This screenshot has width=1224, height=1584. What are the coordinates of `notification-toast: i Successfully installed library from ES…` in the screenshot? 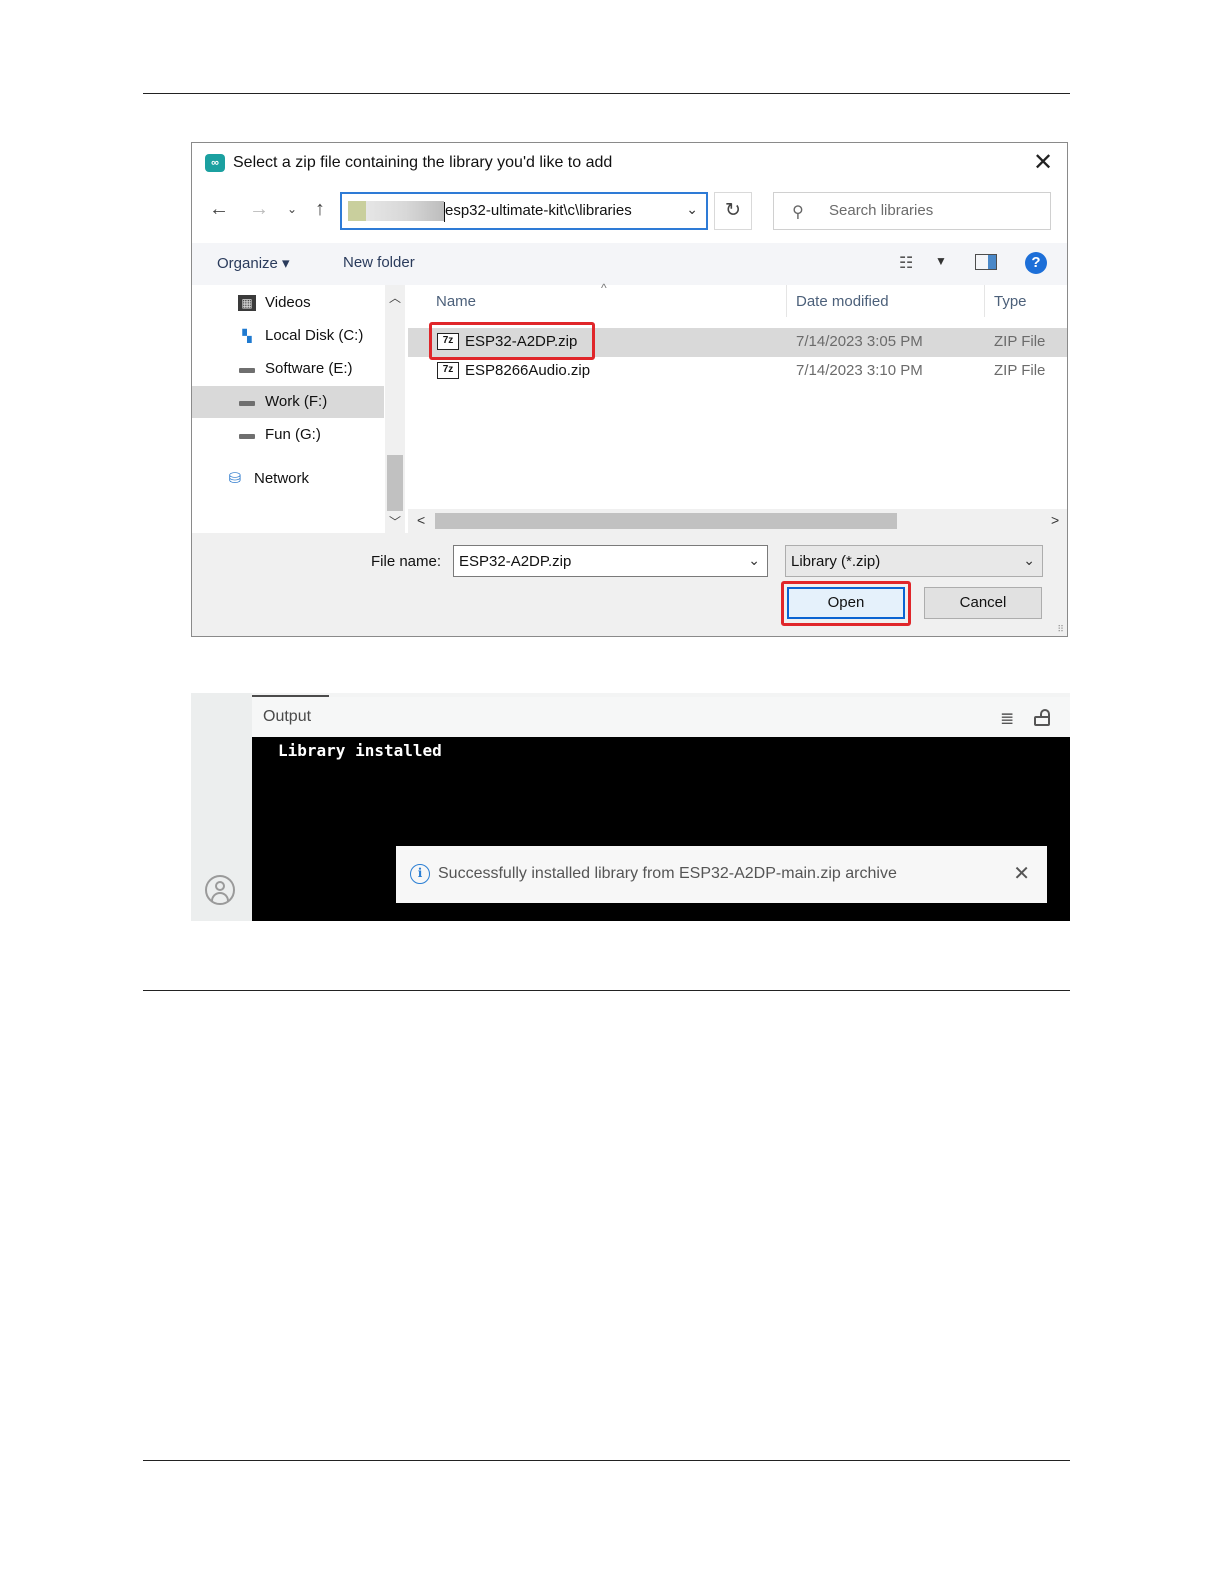 It's located at (721, 874).